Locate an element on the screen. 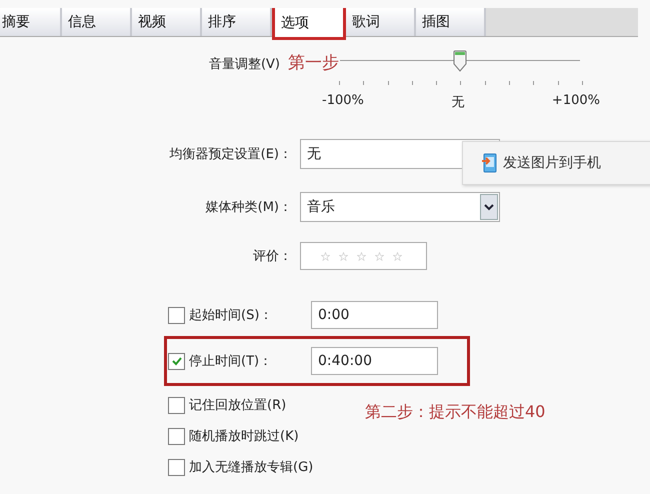 This screenshot has height=494, width=650. slider-thumb is located at coordinates (460, 61).